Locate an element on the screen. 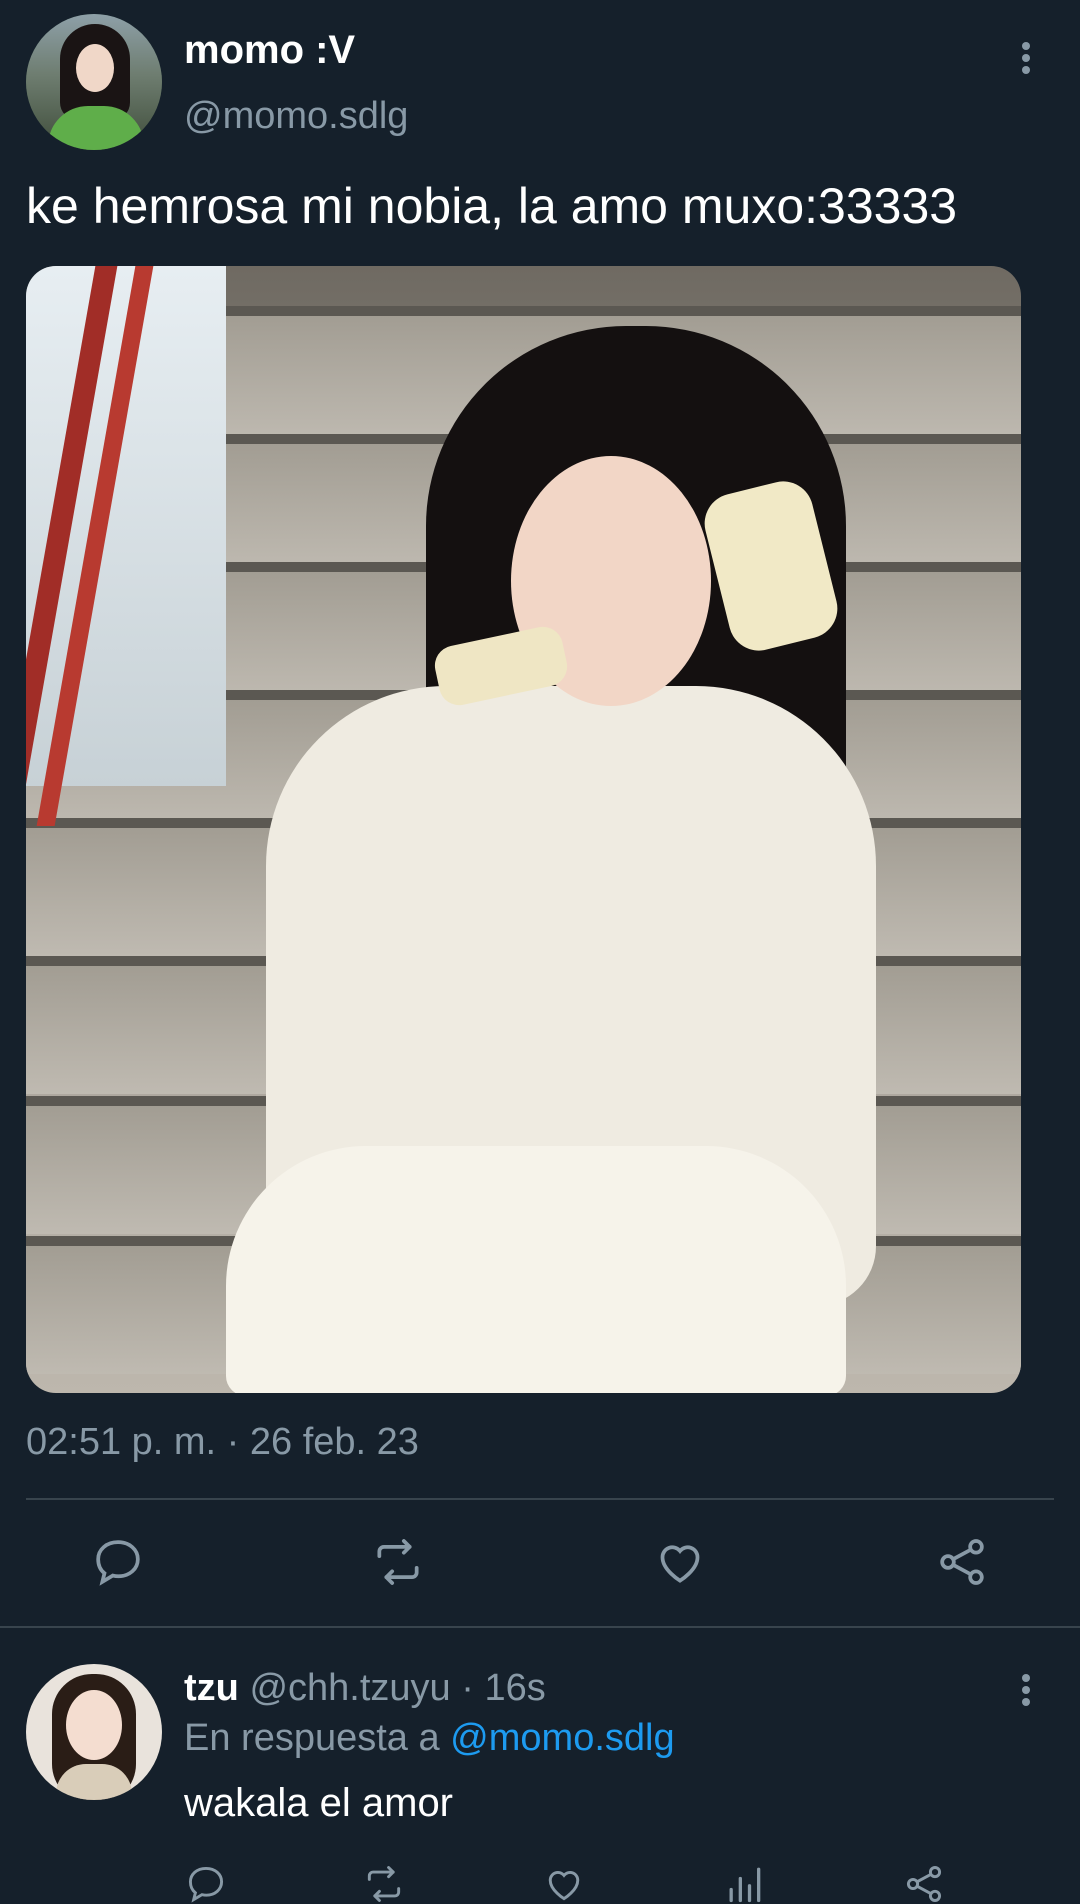 The height and width of the screenshot is (1904, 1080). reply-author-avatar is located at coordinates (94, 1732).